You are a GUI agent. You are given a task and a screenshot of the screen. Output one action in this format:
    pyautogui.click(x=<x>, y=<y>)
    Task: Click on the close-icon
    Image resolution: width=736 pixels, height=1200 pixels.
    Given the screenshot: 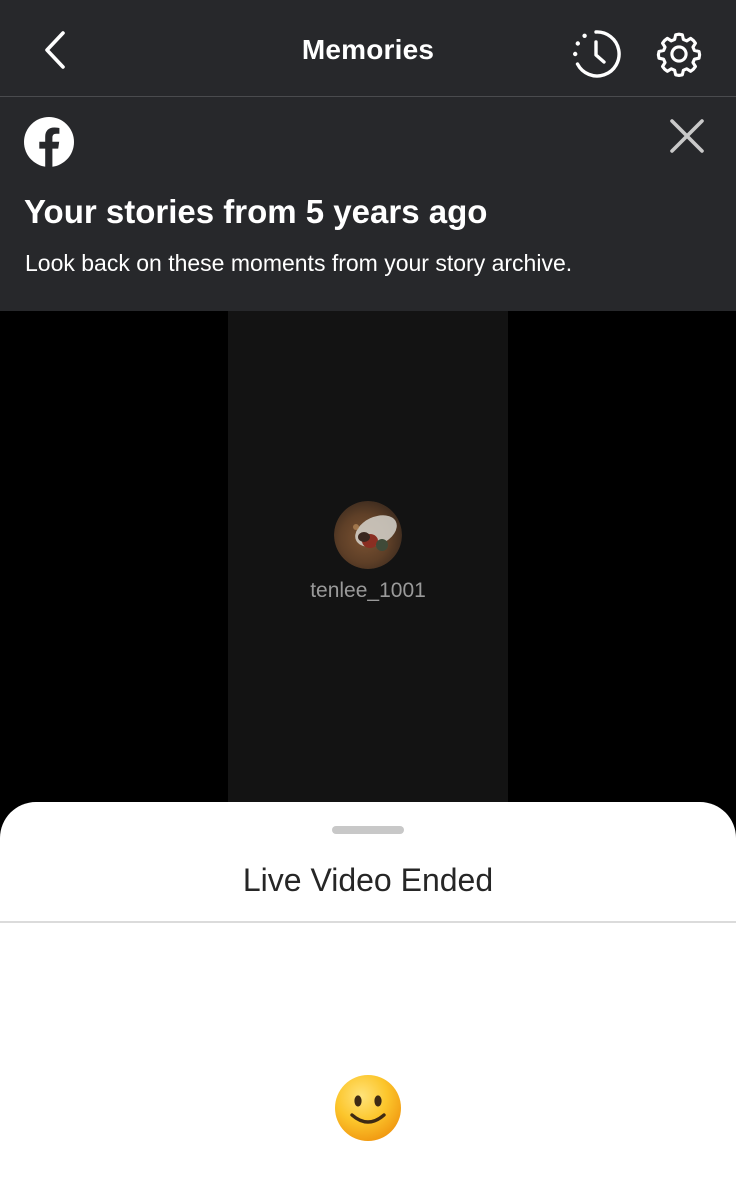 What is the action you would take?
    pyautogui.click(x=687, y=136)
    